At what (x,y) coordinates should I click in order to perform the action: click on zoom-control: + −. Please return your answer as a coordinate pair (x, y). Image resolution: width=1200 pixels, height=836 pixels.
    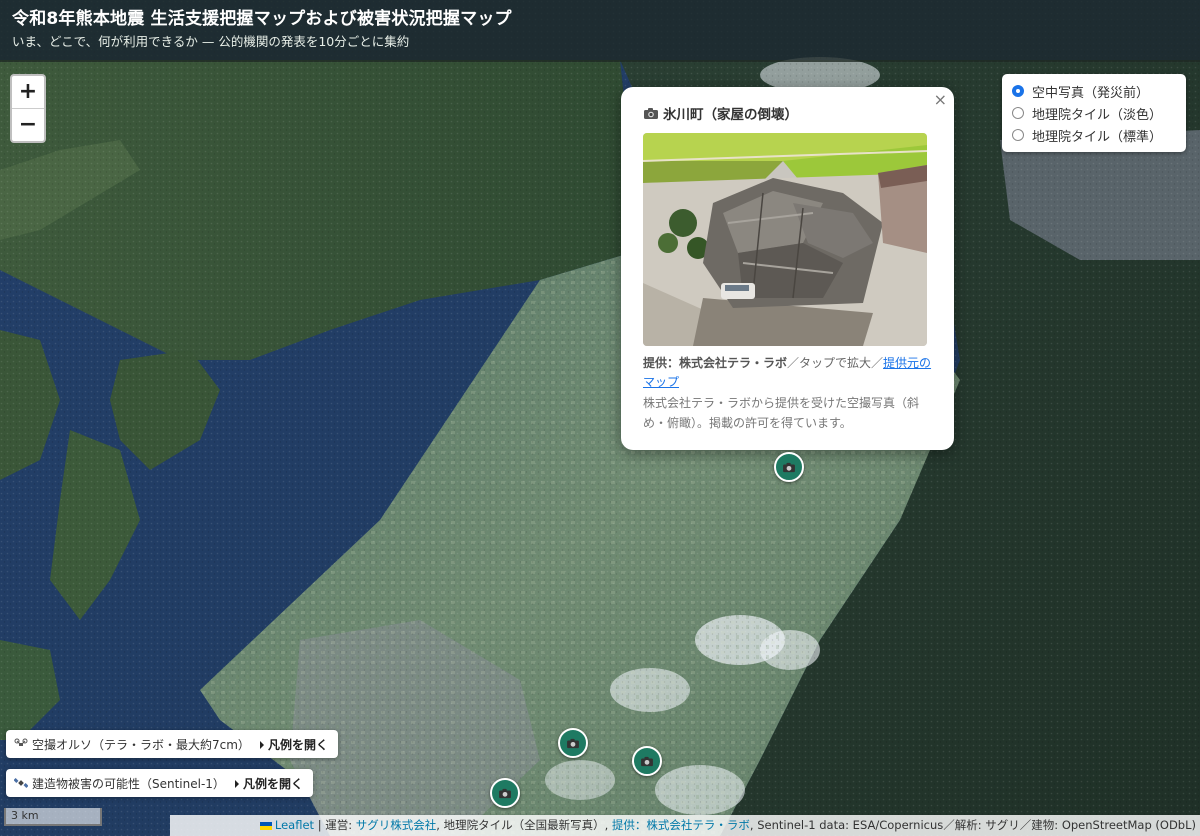
    Looking at the image, I should click on (28, 108).